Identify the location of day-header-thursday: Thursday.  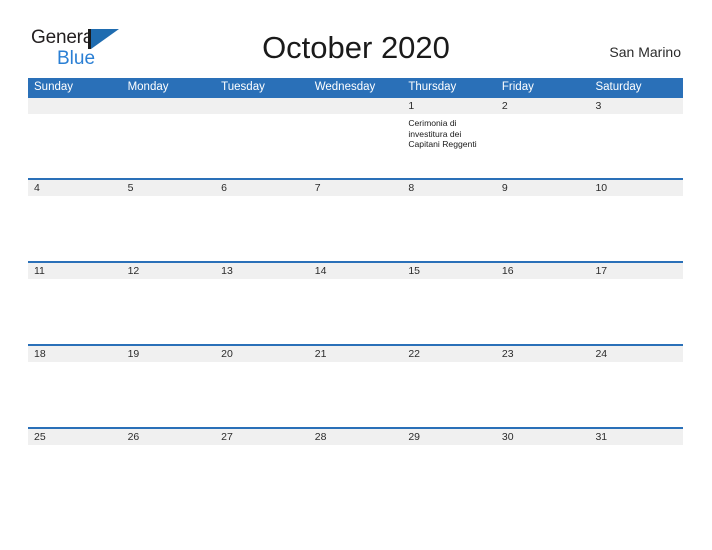
(432, 87).